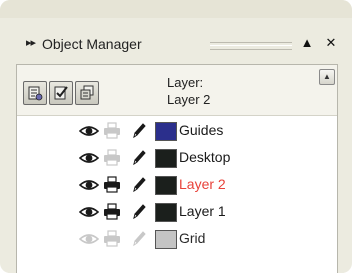  Describe the element at coordinates (327, 77) in the screenshot. I see `scroll-up-button: ▲` at that location.